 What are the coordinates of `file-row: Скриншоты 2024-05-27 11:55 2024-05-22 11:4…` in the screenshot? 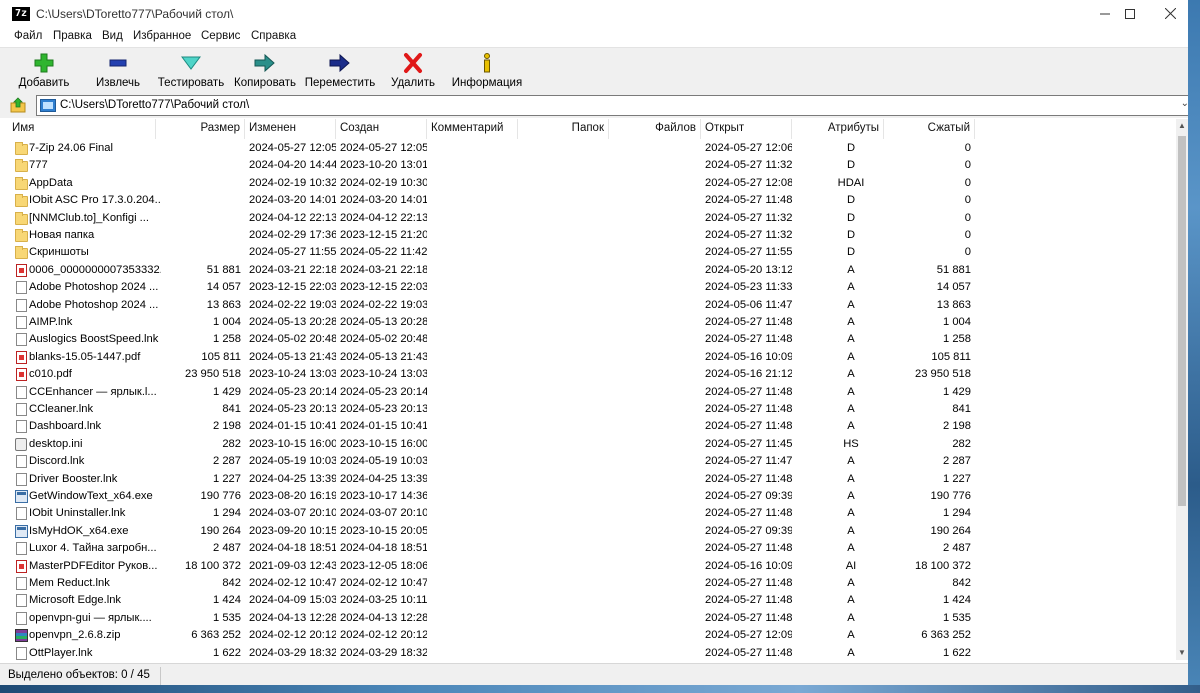 It's located at (592, 252).